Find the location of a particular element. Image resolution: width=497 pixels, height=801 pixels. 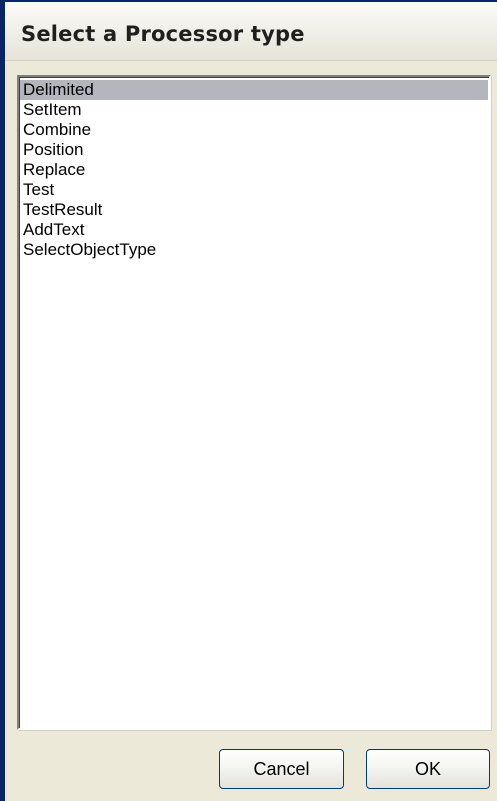

dialog-title: Select a Processor type is located at coordinates (163, 34).